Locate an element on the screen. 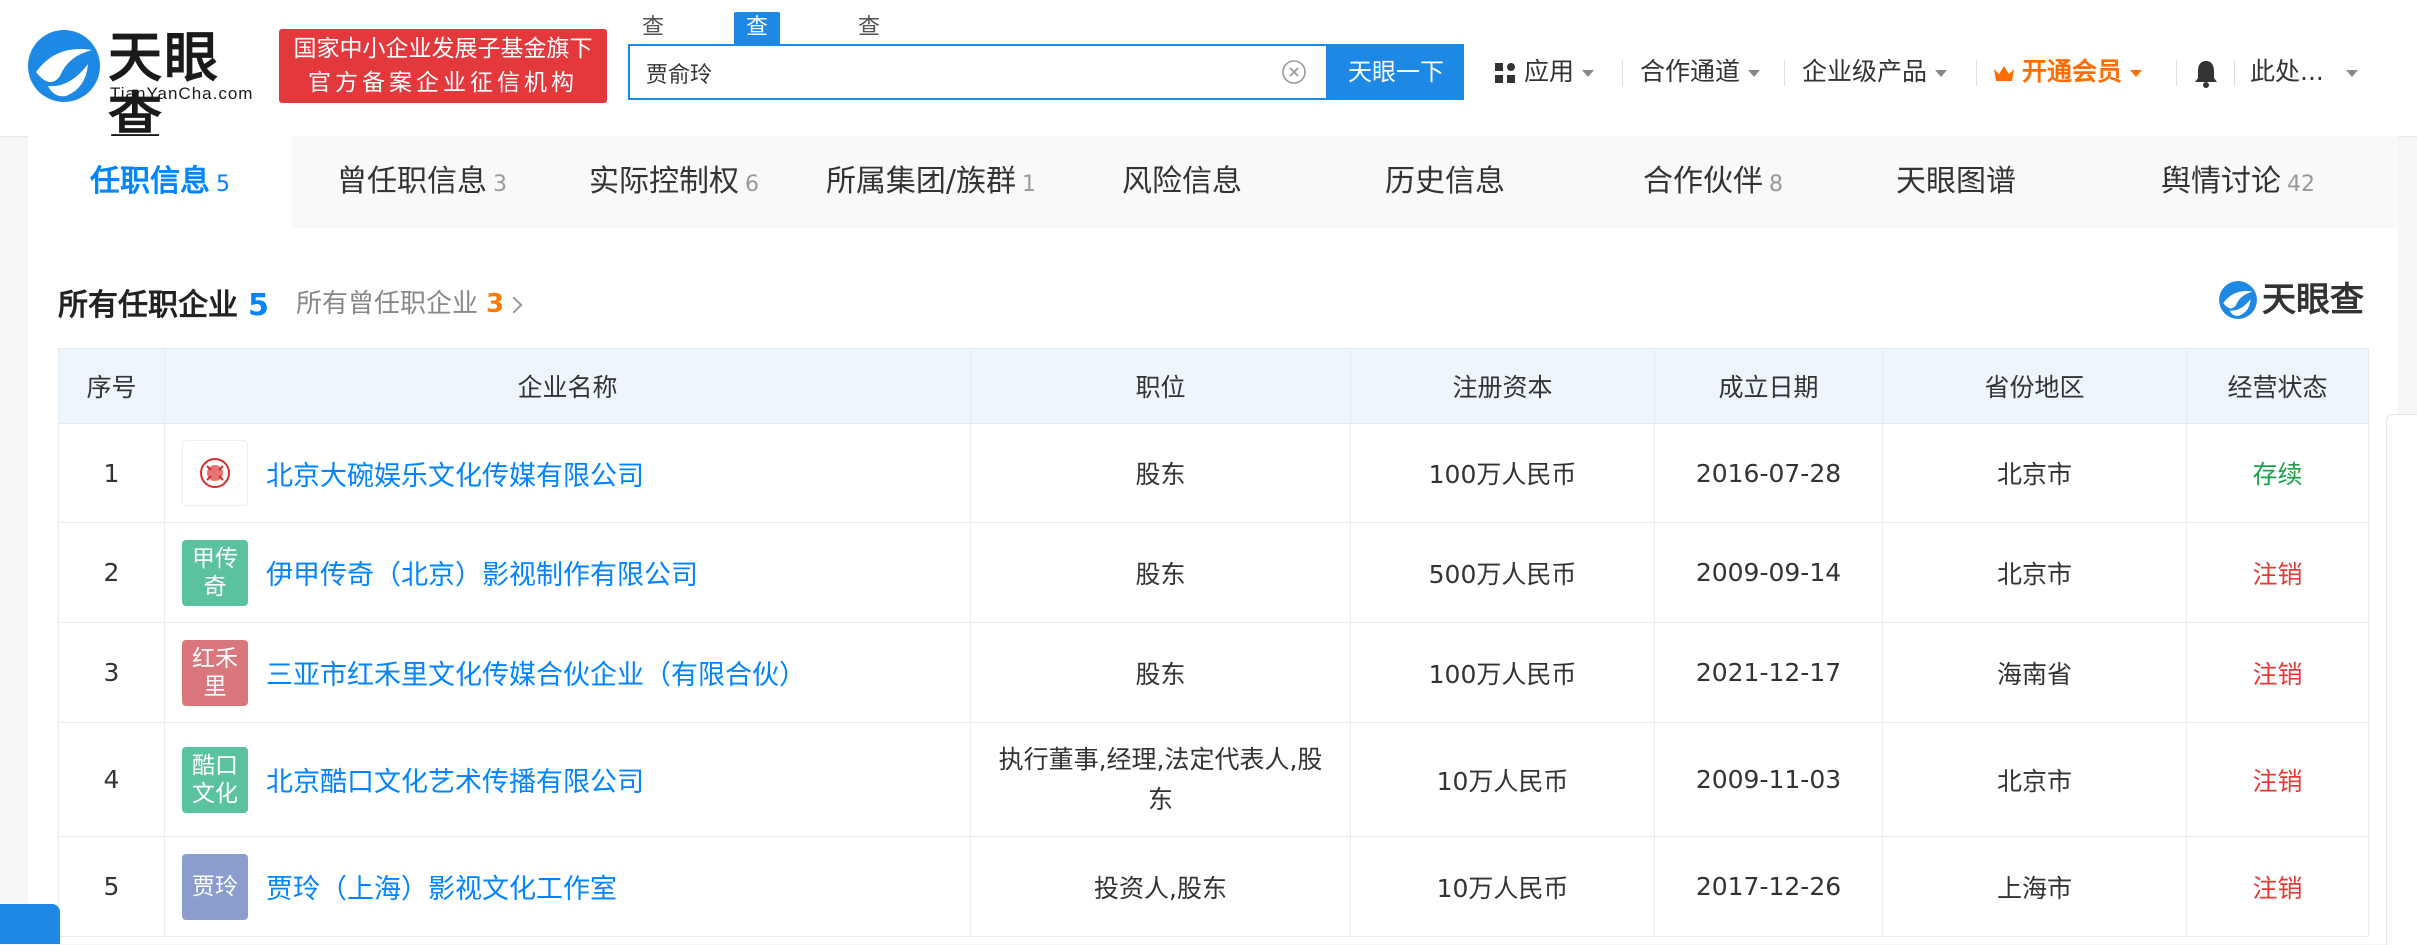  logo-domain: TianYanCha.com is located at coordinates (182, 93).